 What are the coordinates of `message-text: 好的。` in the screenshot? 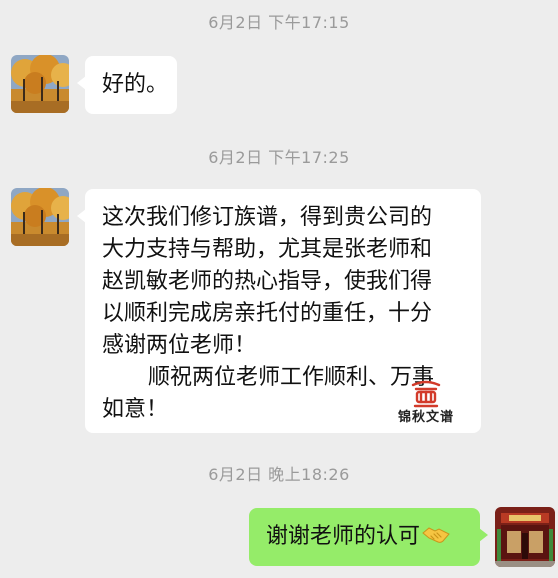 It's located at (135, 84).